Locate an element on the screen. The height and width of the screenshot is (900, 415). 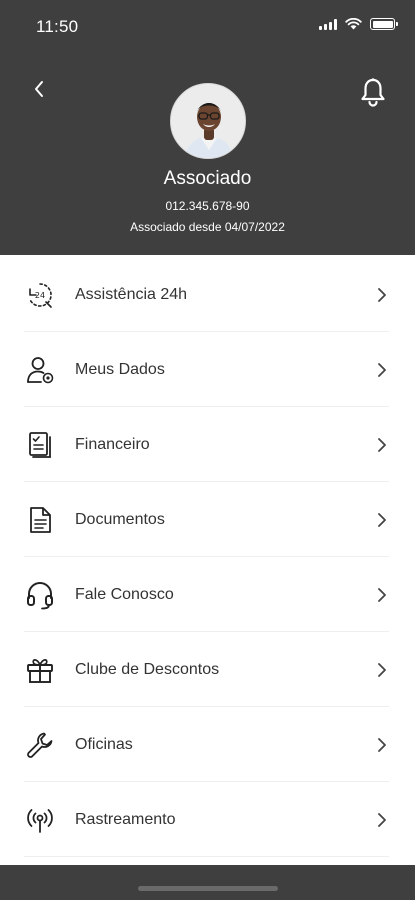
chevron-left-icon is located at coordinates (39, 89).